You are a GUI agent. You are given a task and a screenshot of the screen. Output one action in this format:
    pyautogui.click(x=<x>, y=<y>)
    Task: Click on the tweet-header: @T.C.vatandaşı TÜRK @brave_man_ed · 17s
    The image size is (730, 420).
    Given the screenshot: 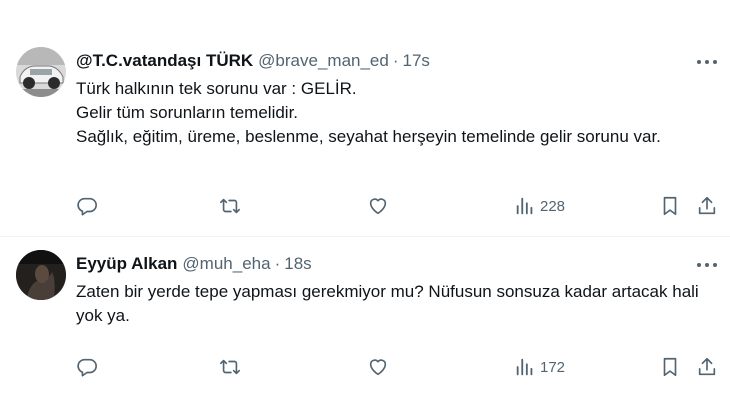 What is the action you would take?
    pyautogui.click(x=253, y=61)
    